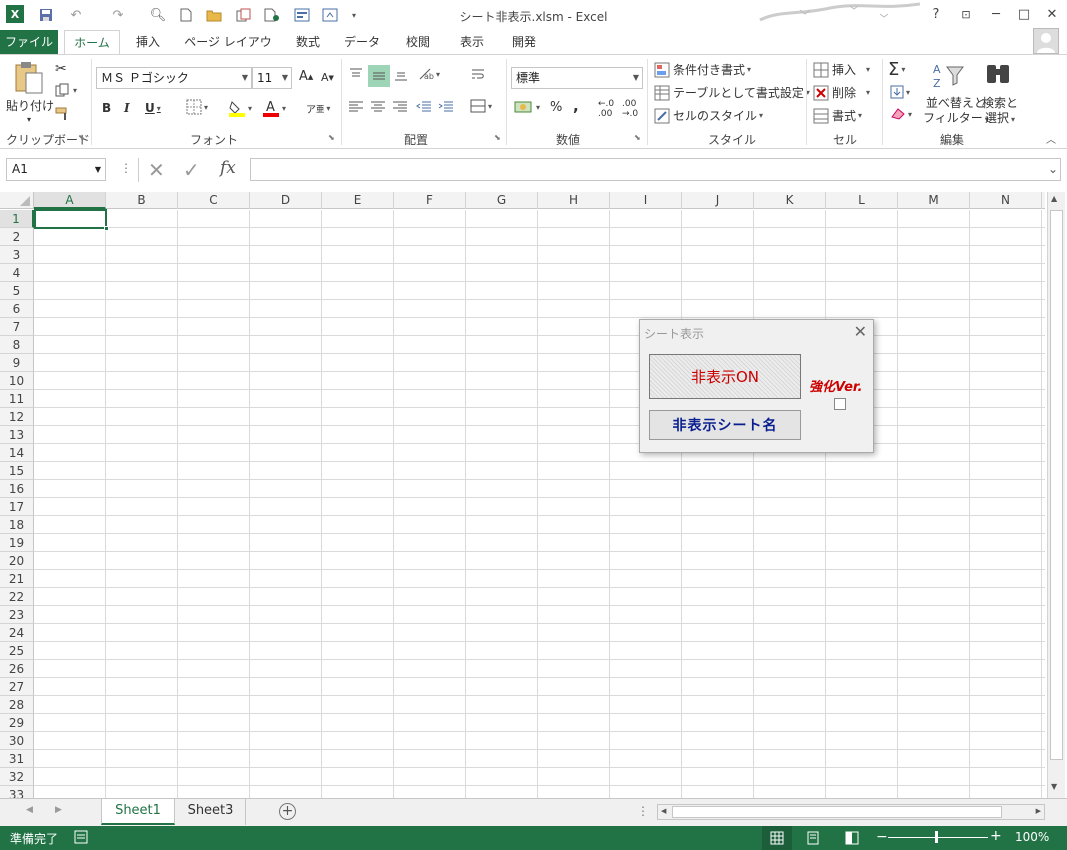  I want to click on copy-icon: ▾, so click(66, 90).